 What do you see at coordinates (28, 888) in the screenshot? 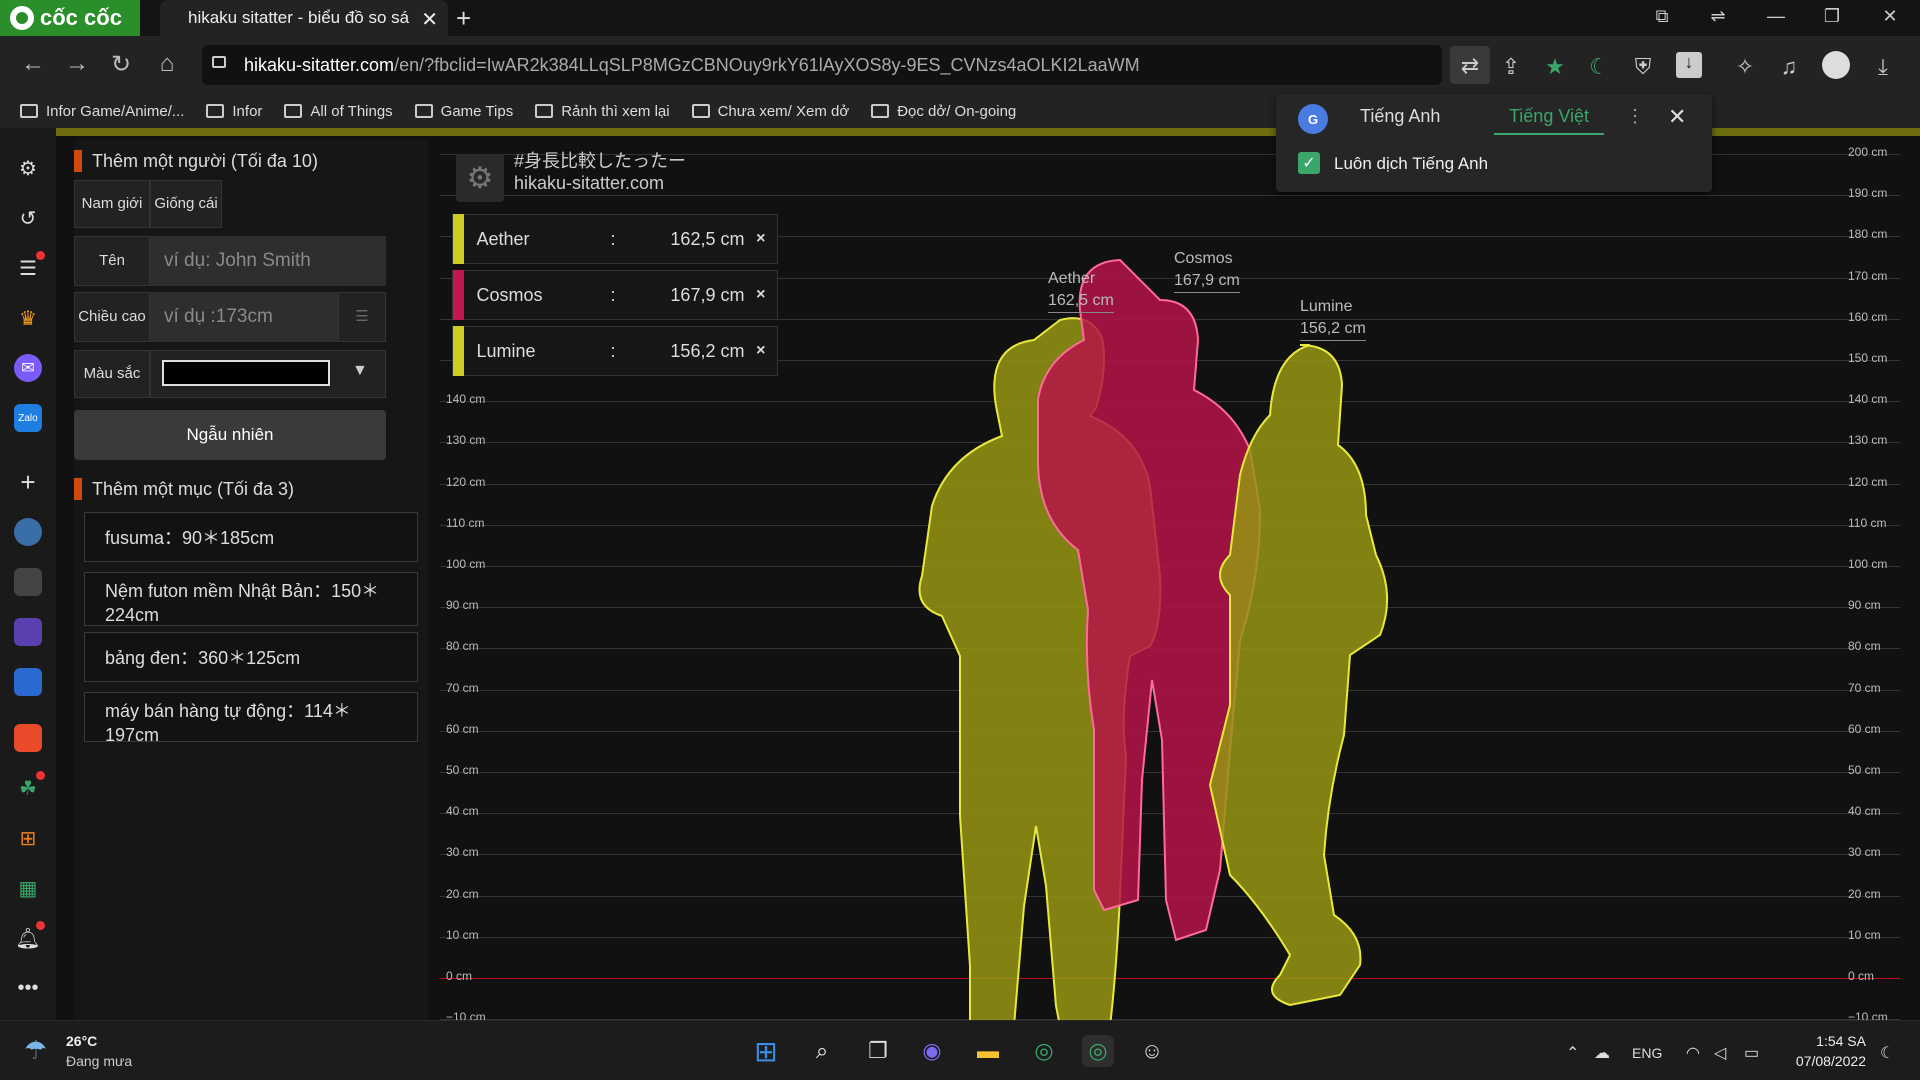
I see `sheet-icon: ▦` at bounding box center [28, 888].